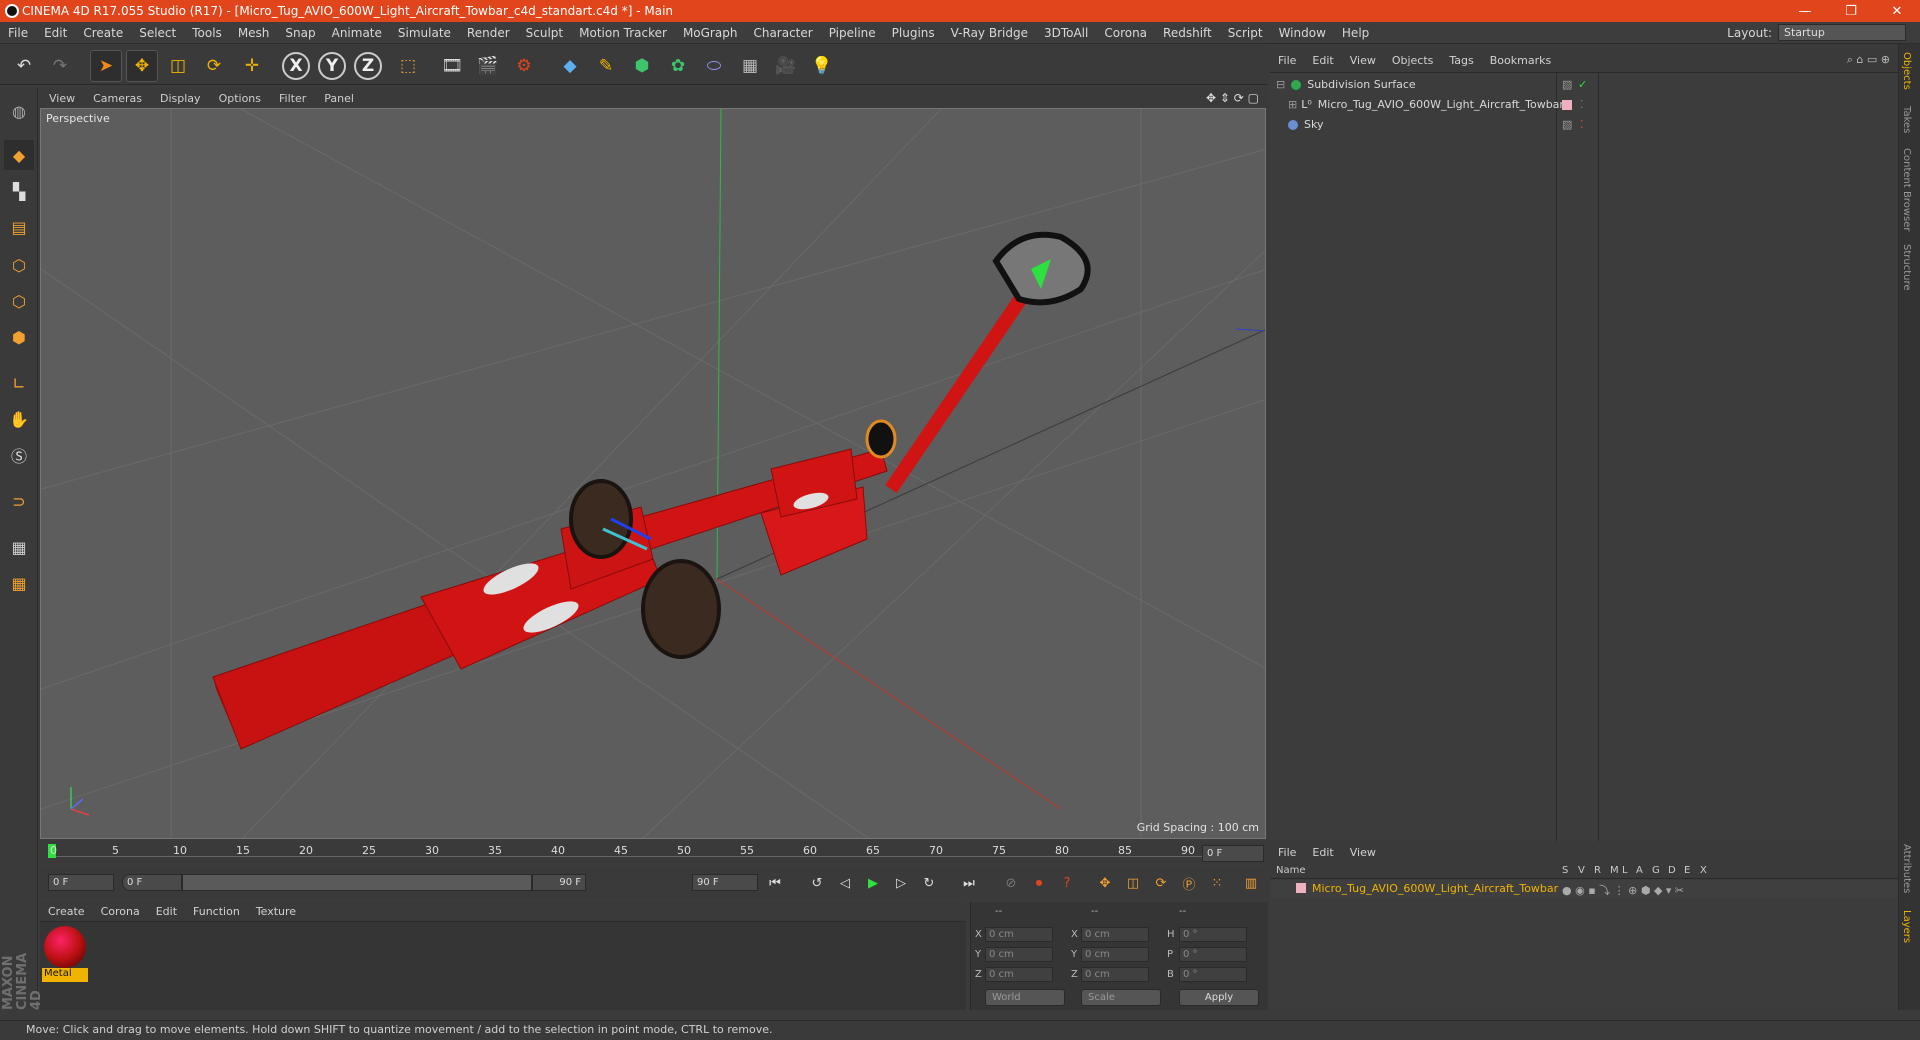 The image size is (1920, 1040). Describe the element at coordinates (1187, 33) in the screenshot. I see `menu-redshift: Redshift` at that location.